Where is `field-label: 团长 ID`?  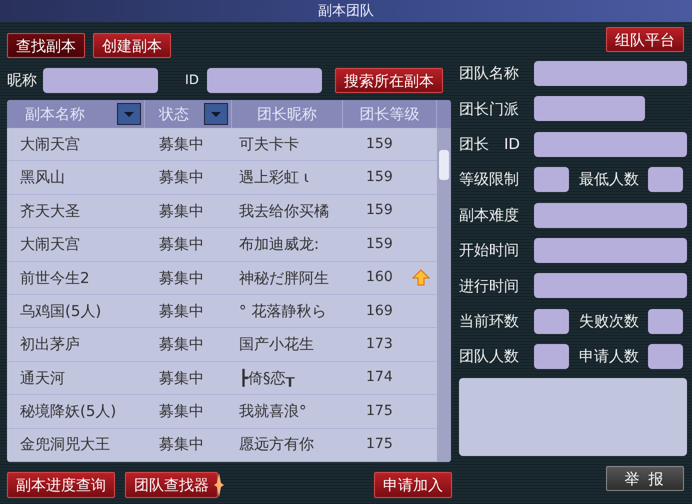 field-label: 团长 ID is located at coordinates (490, 145).